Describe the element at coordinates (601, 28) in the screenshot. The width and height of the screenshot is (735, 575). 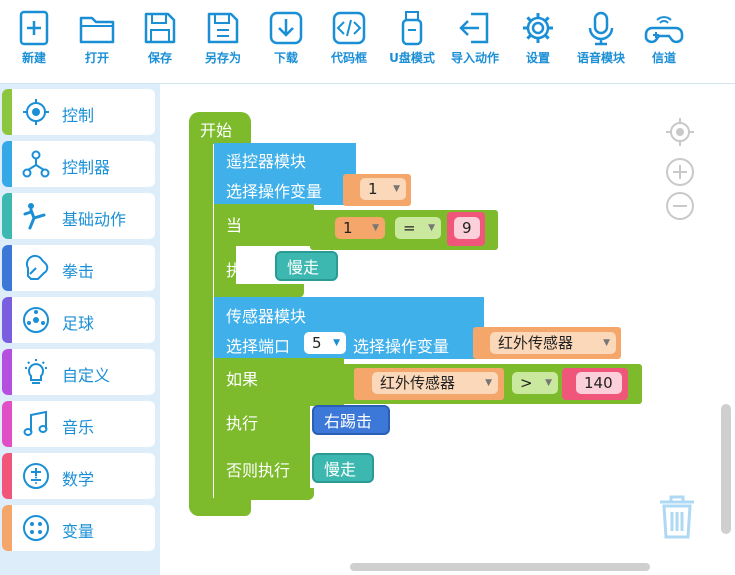
I see `microphone-icon` at that location.